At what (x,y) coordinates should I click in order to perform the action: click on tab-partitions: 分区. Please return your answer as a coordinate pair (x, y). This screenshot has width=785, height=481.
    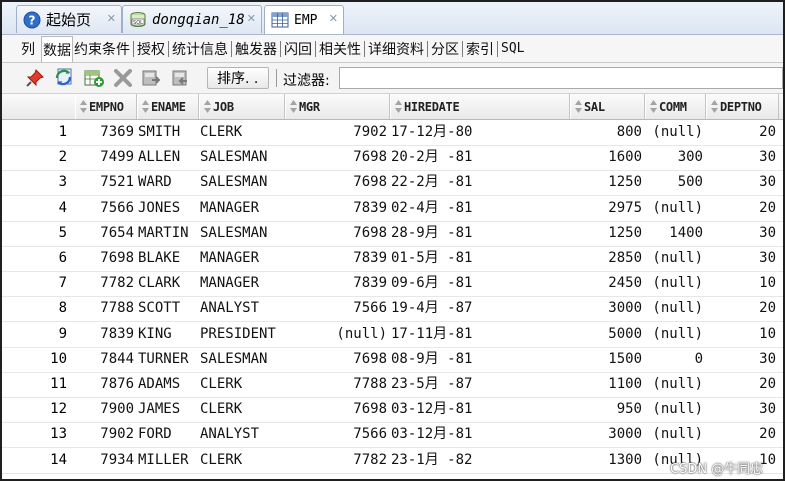
    Looking at the image, I should click on (445, 48).